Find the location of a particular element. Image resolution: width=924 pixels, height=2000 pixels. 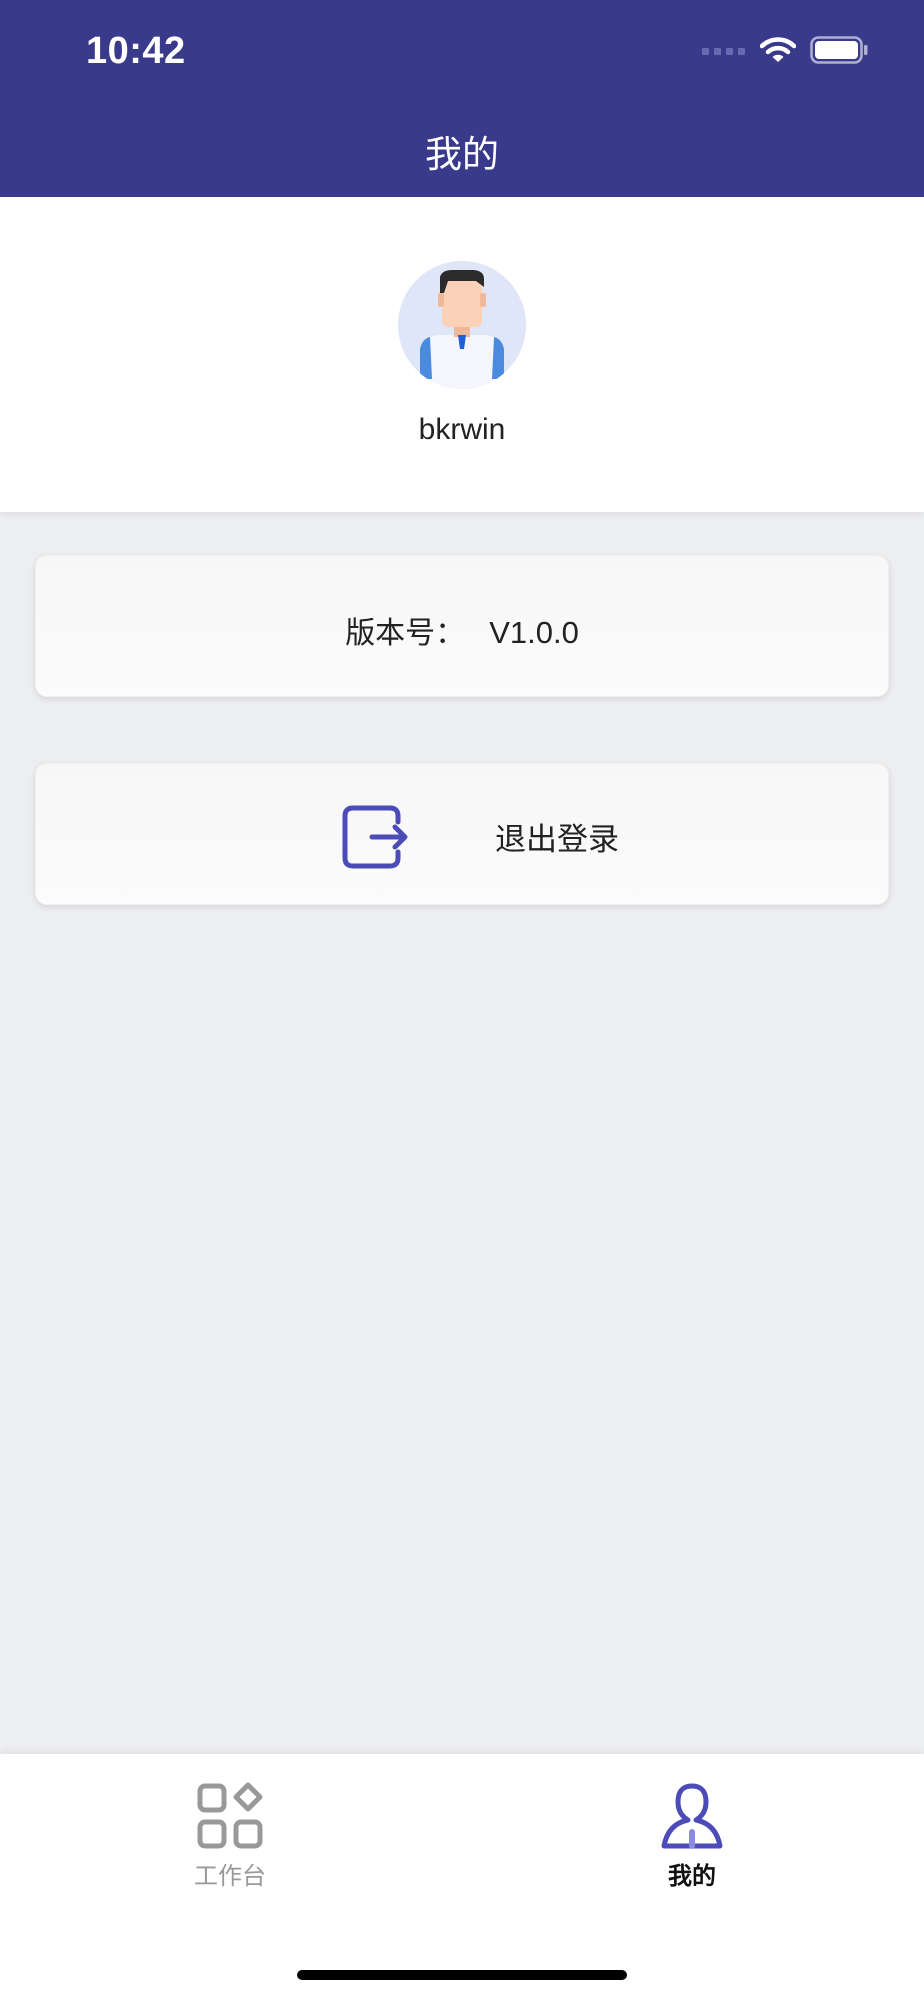

tab-bar: 工作台 我的 is located at coordinates (462, 1877).